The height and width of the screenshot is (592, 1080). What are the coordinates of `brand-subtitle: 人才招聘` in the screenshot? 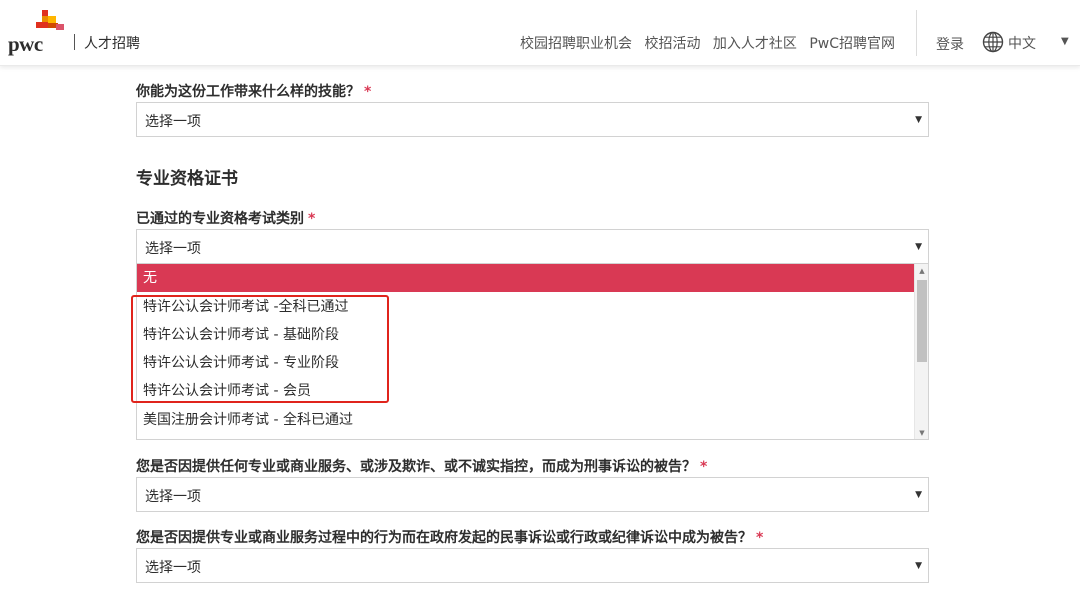 It's located at (112, 43).